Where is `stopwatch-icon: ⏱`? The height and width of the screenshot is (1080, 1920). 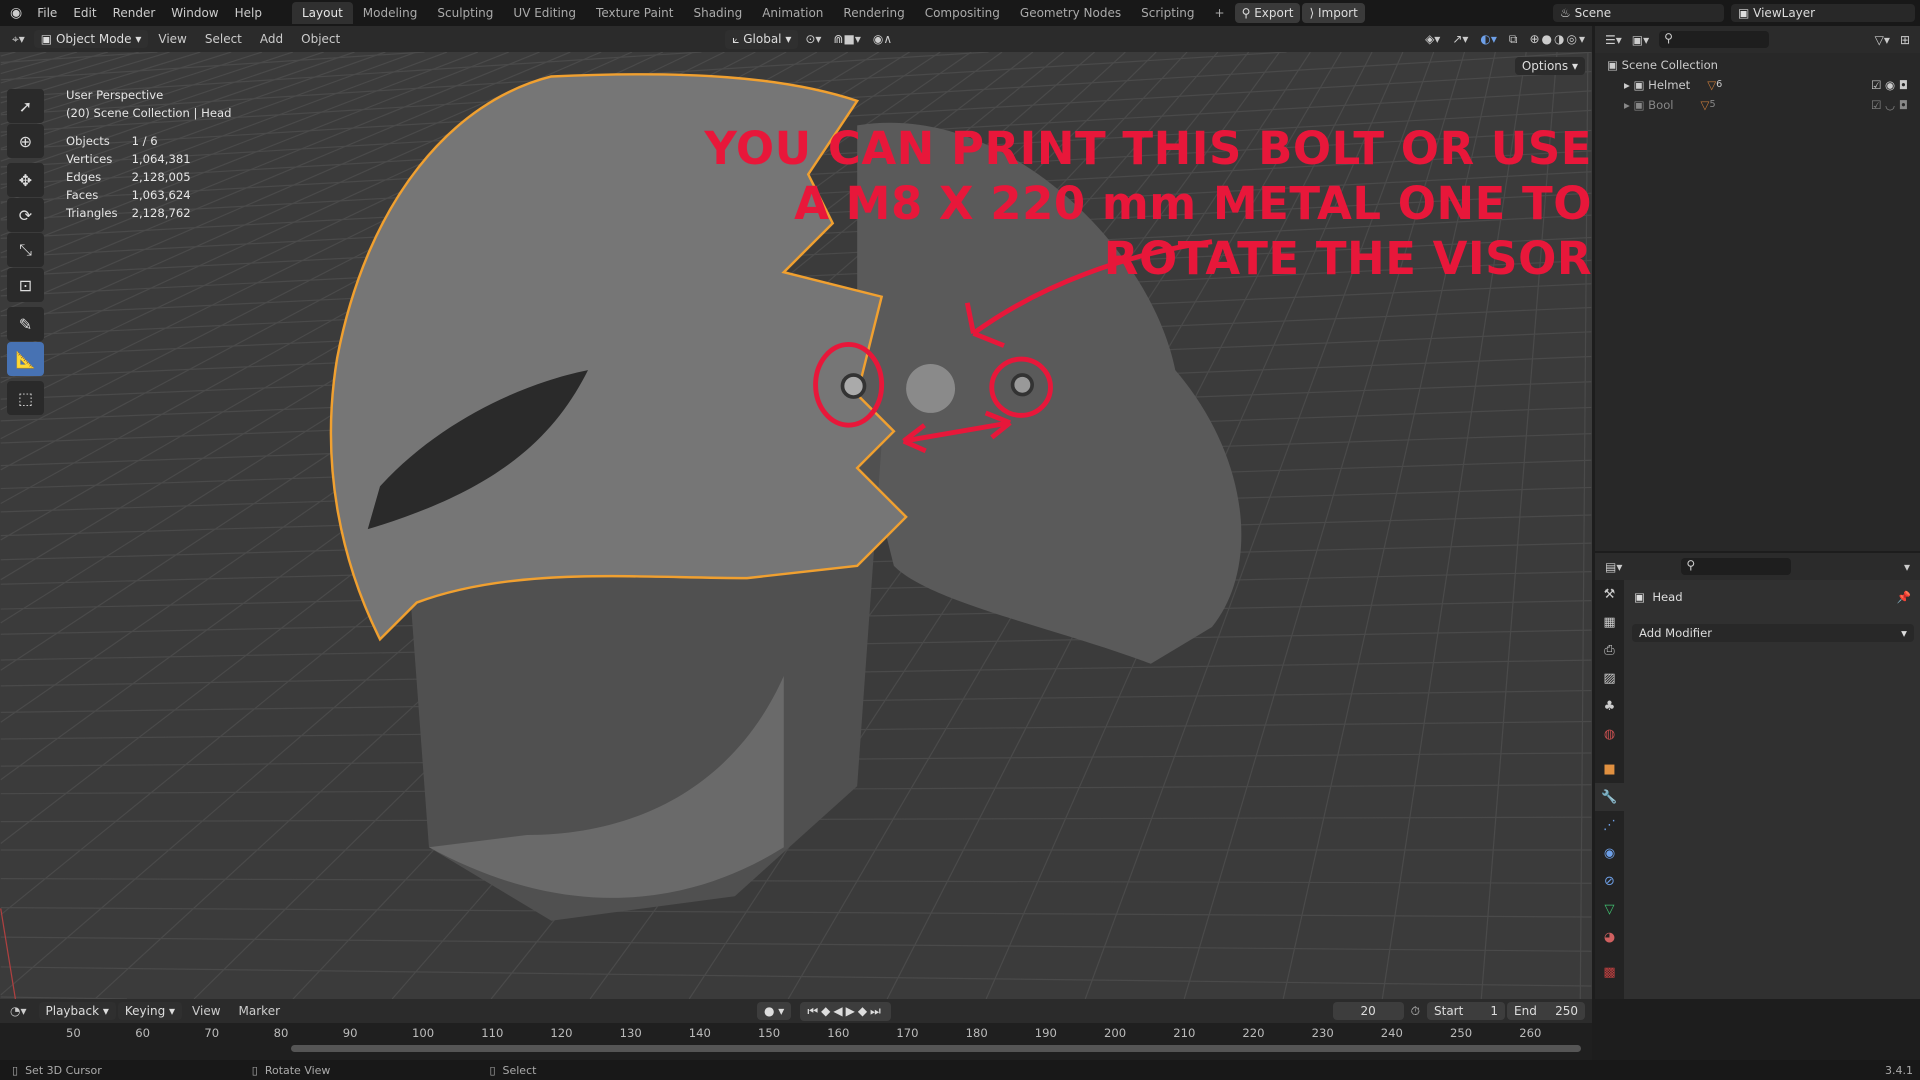 stopwatch-icon: ⏱ is located at coordinates (1415, 1011).